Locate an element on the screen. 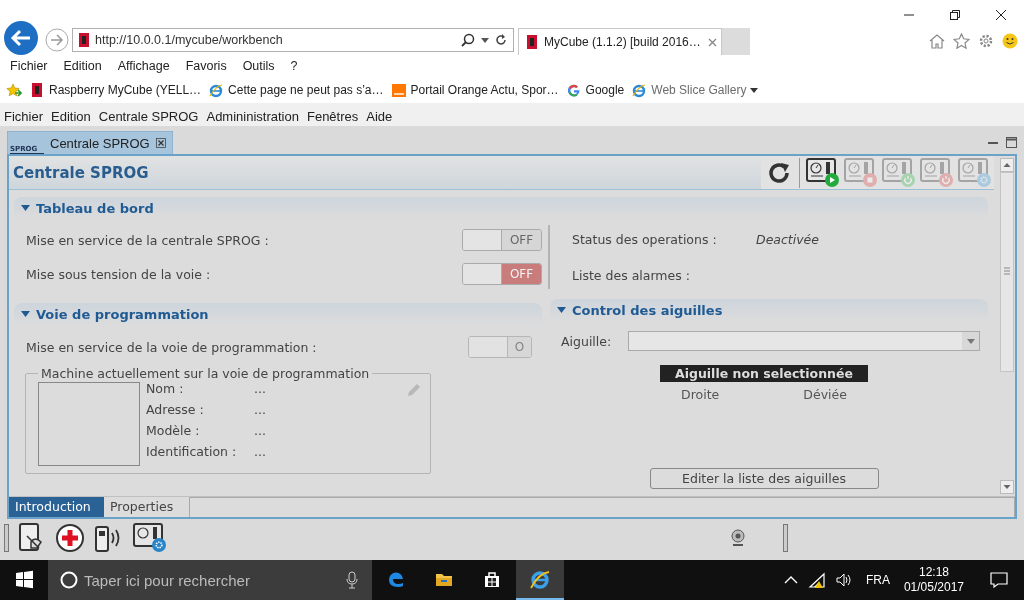 The image size is (1024, 600). speaker-icon is located at coordinates (843, 580).